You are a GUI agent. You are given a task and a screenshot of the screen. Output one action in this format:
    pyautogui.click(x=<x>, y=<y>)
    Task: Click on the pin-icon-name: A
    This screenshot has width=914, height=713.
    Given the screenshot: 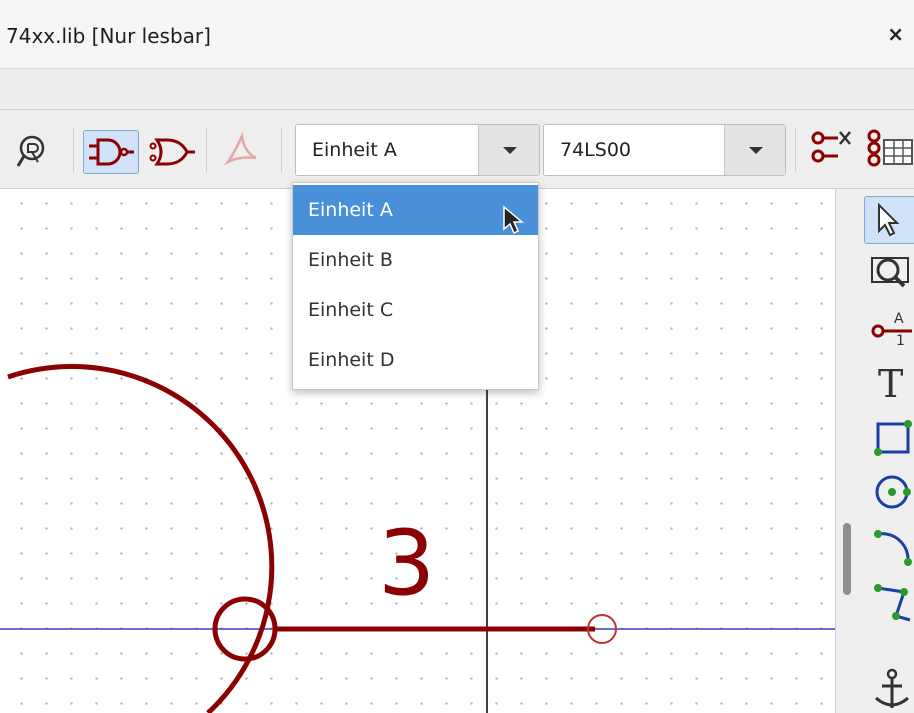 What is the action you would take?
    pyautogui.click(x=899, y=319)
    